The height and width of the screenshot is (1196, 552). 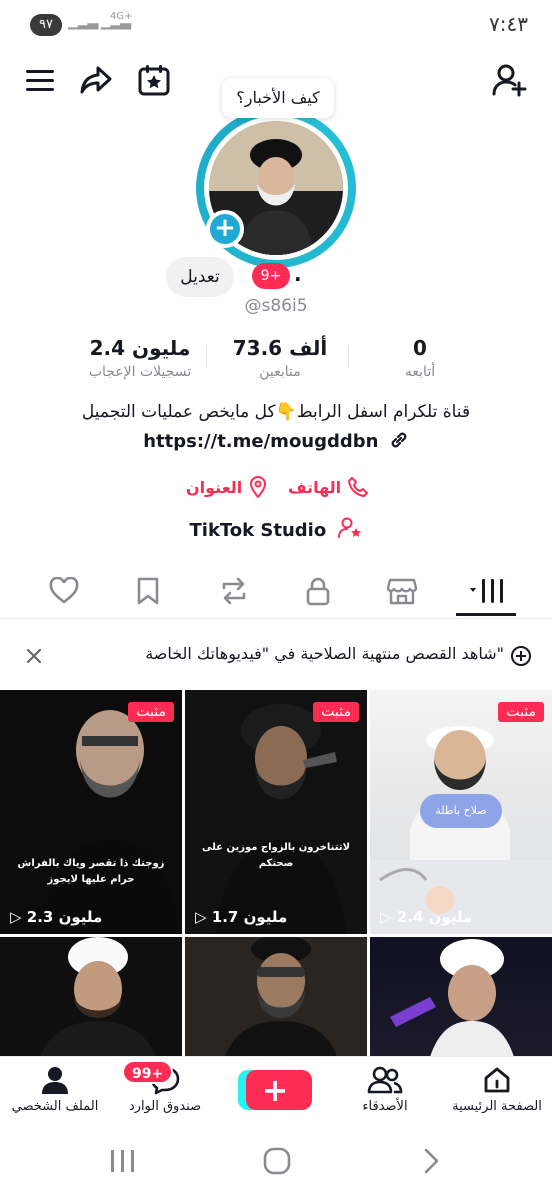 I want to click on share-button, so click(x=96, y=80).